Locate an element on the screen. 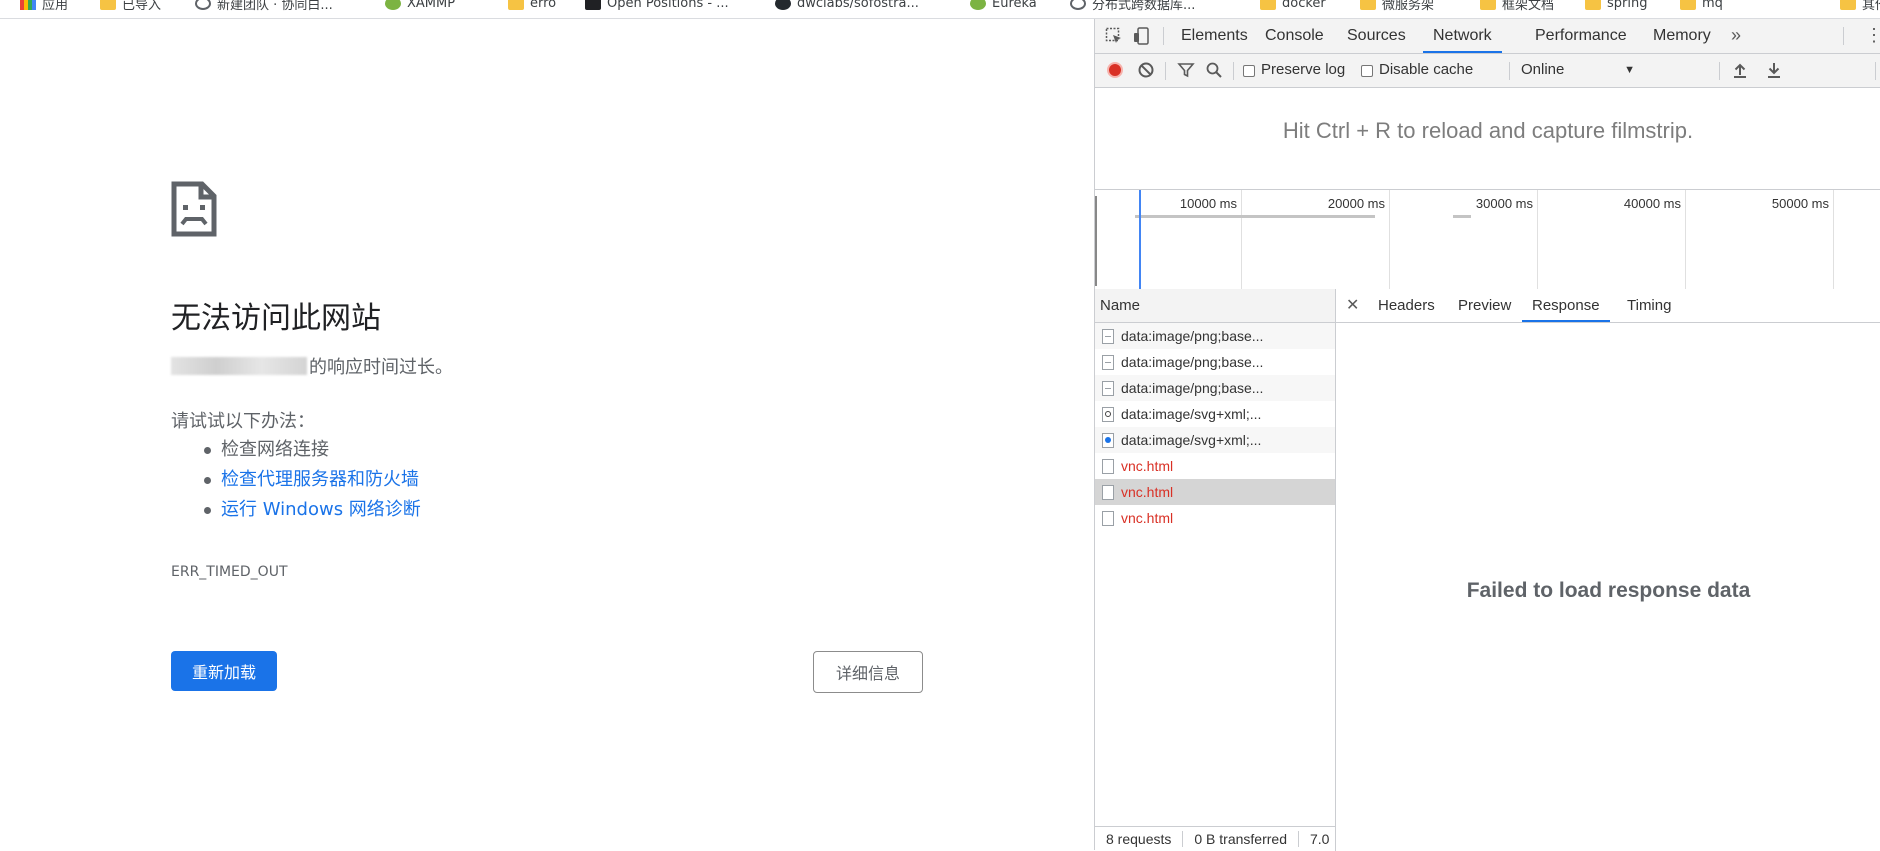 This screenshot has width=1880, height=851. inspect-element-icon is located at coordinates (1114, 36).